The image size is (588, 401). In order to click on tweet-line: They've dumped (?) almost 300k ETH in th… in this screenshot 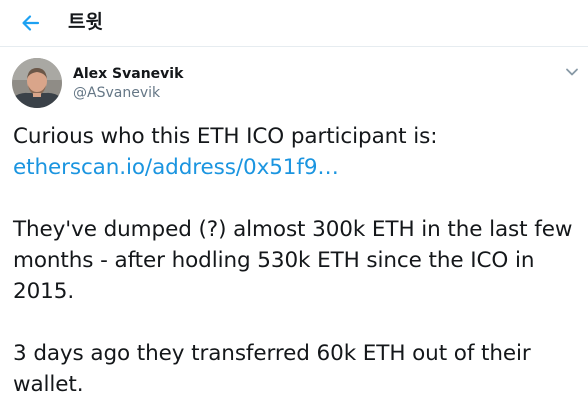, I will do `click(293, 229)`.